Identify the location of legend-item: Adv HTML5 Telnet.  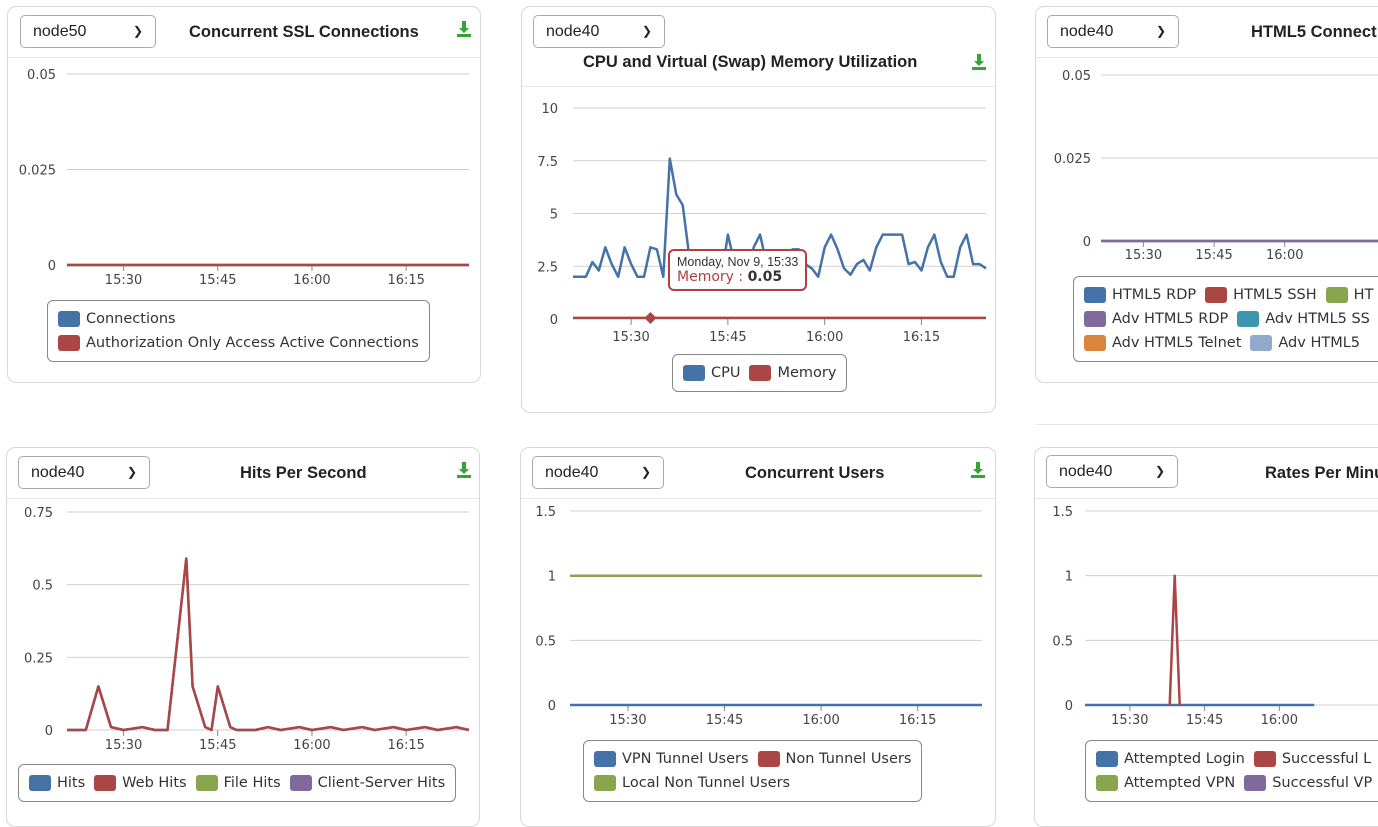
(1162, 343).